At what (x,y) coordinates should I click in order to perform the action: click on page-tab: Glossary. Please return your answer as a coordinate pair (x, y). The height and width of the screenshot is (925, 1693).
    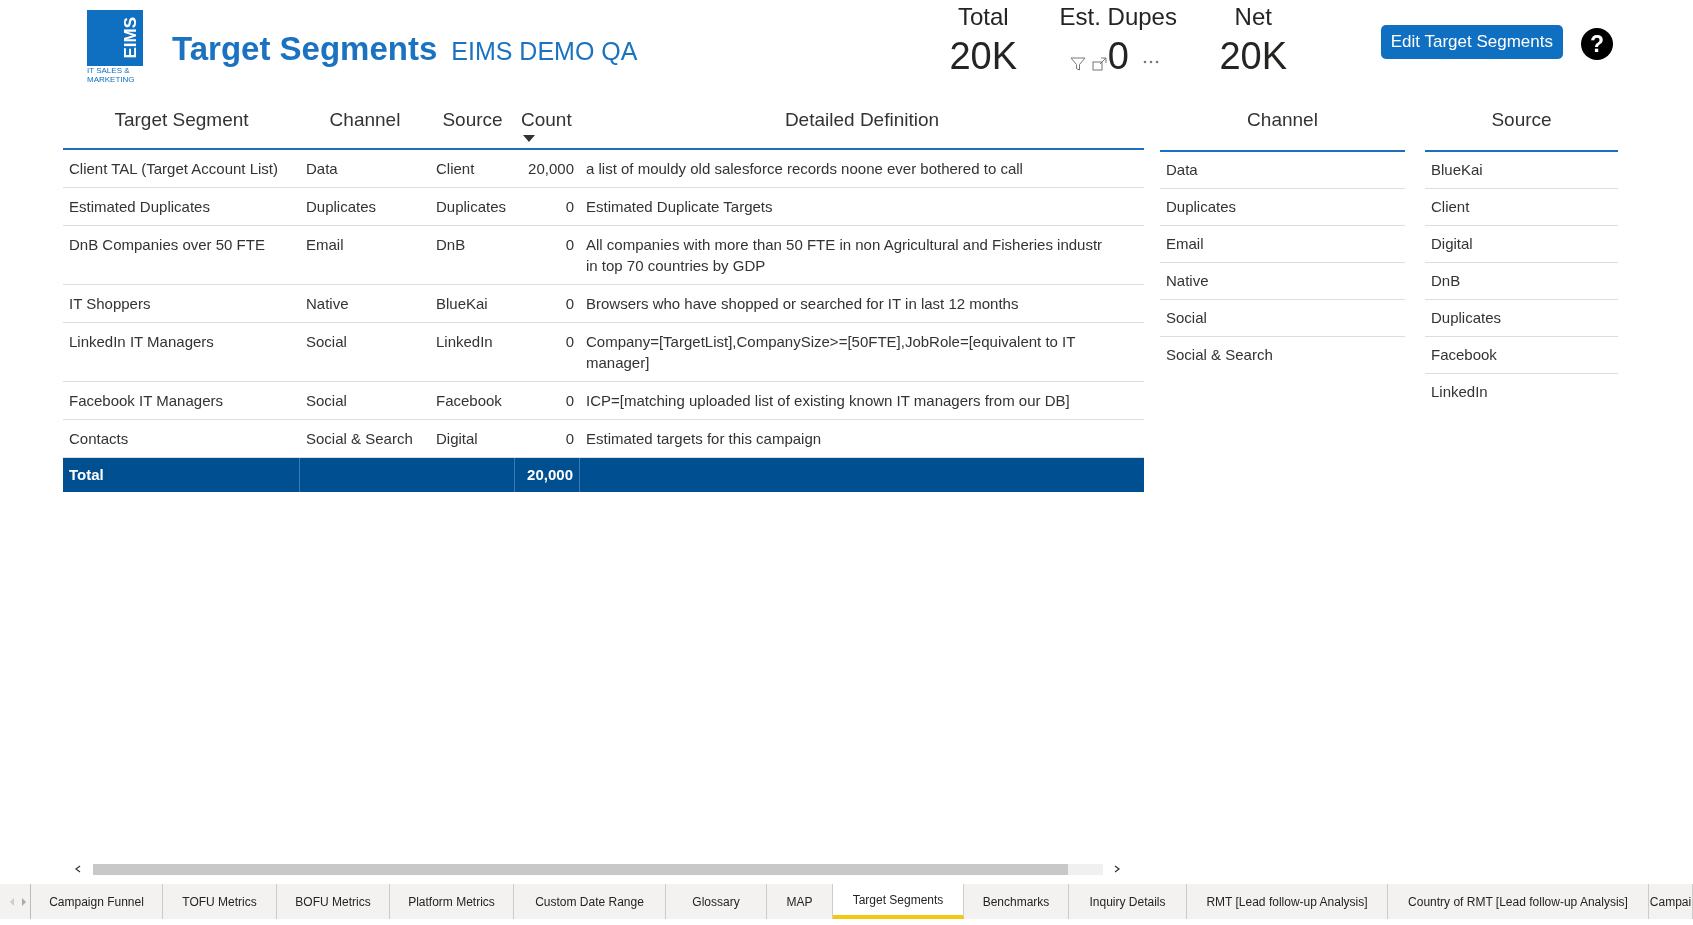
    Looking at the image, I should click on (716, 901).